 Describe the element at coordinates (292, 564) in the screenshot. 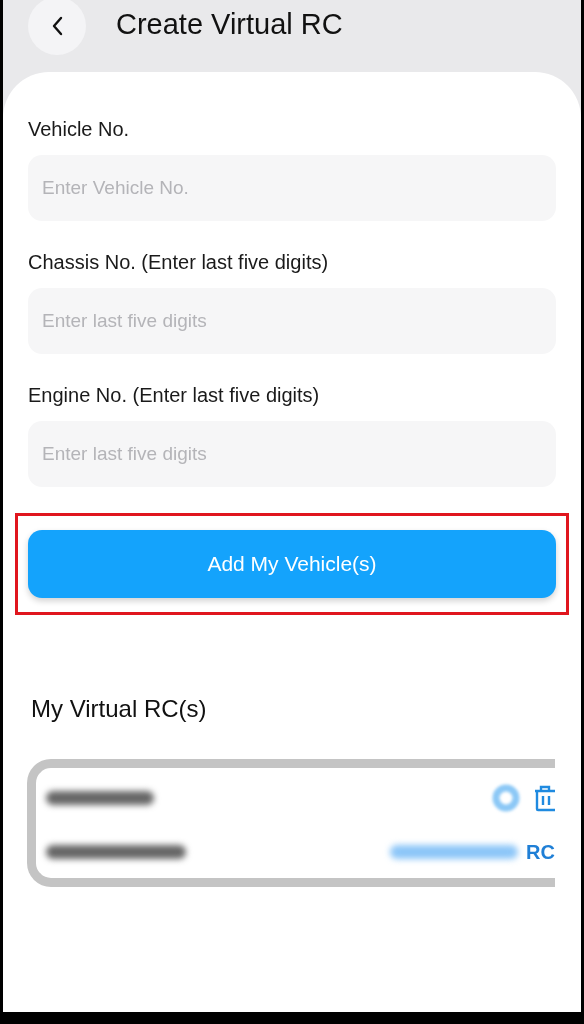

I see `add-vehicle-button: Add My Vehicle(s)` at that location.